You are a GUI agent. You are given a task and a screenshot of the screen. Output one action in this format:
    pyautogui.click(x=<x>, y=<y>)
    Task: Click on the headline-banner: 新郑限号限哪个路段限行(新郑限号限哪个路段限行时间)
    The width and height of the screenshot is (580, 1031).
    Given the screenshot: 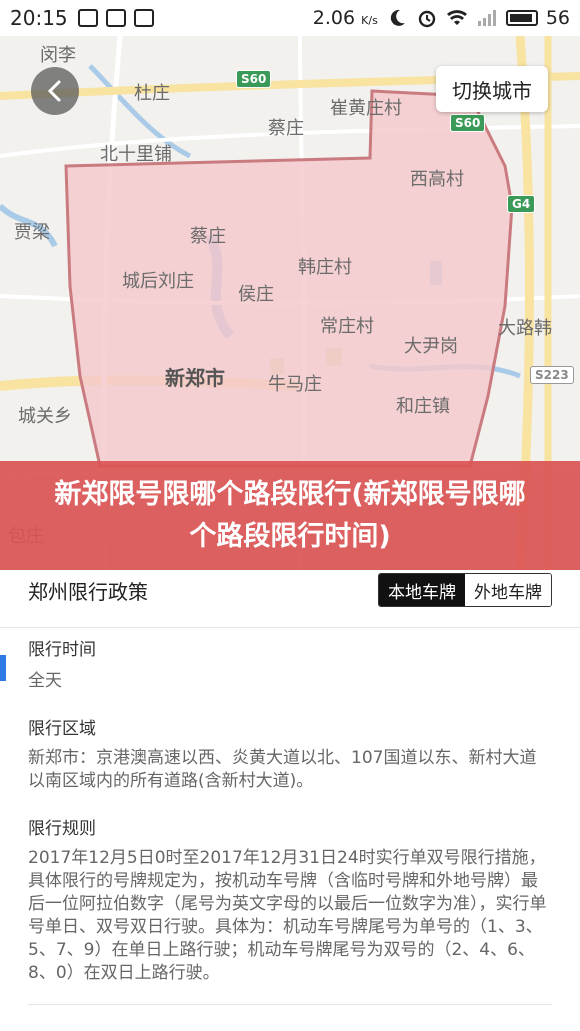 What is the action you would take?
    pyautogui.click(x=290, y=515)
    